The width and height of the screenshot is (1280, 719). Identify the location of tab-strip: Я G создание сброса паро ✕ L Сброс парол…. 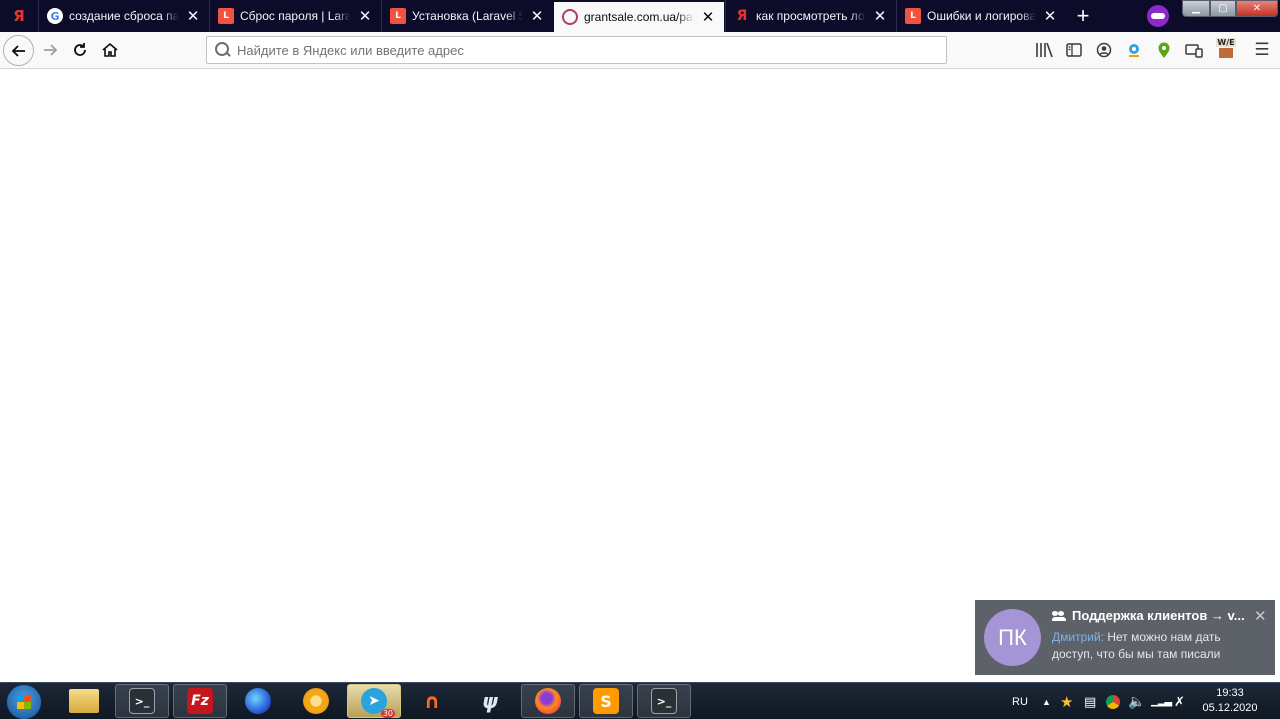
(640, 16).